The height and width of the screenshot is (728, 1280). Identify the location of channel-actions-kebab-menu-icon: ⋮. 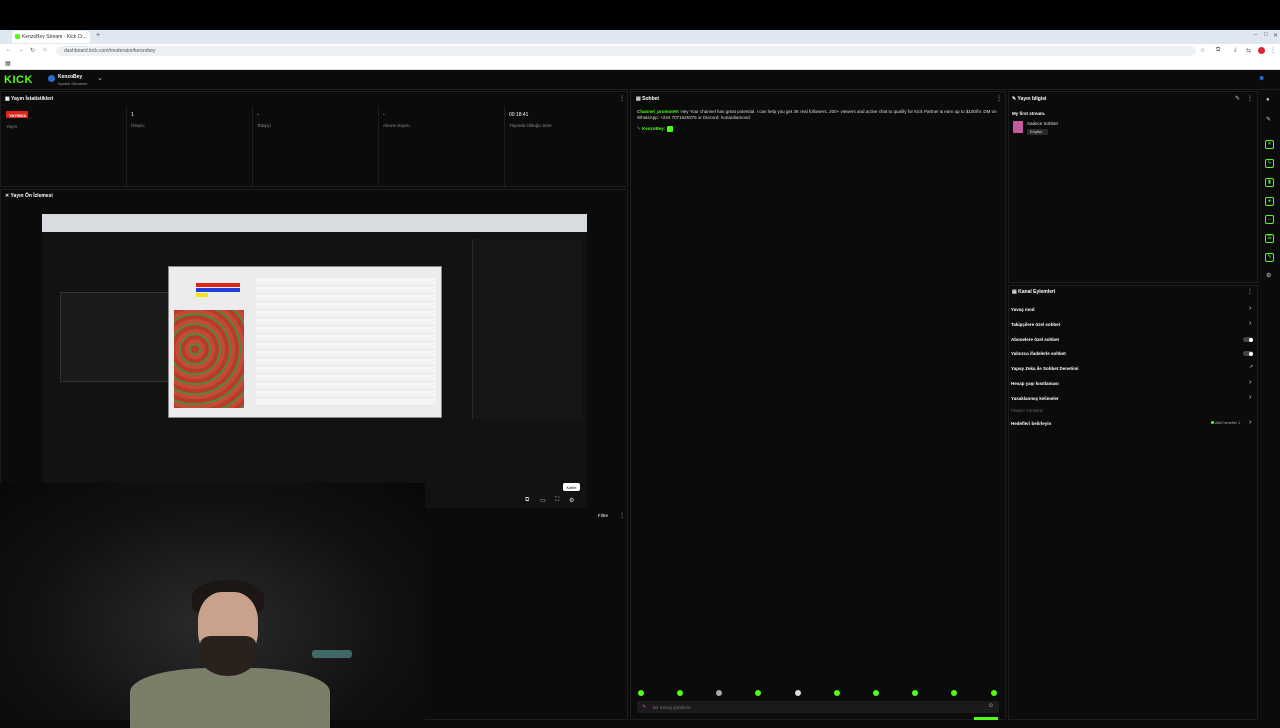
(1250, 291).